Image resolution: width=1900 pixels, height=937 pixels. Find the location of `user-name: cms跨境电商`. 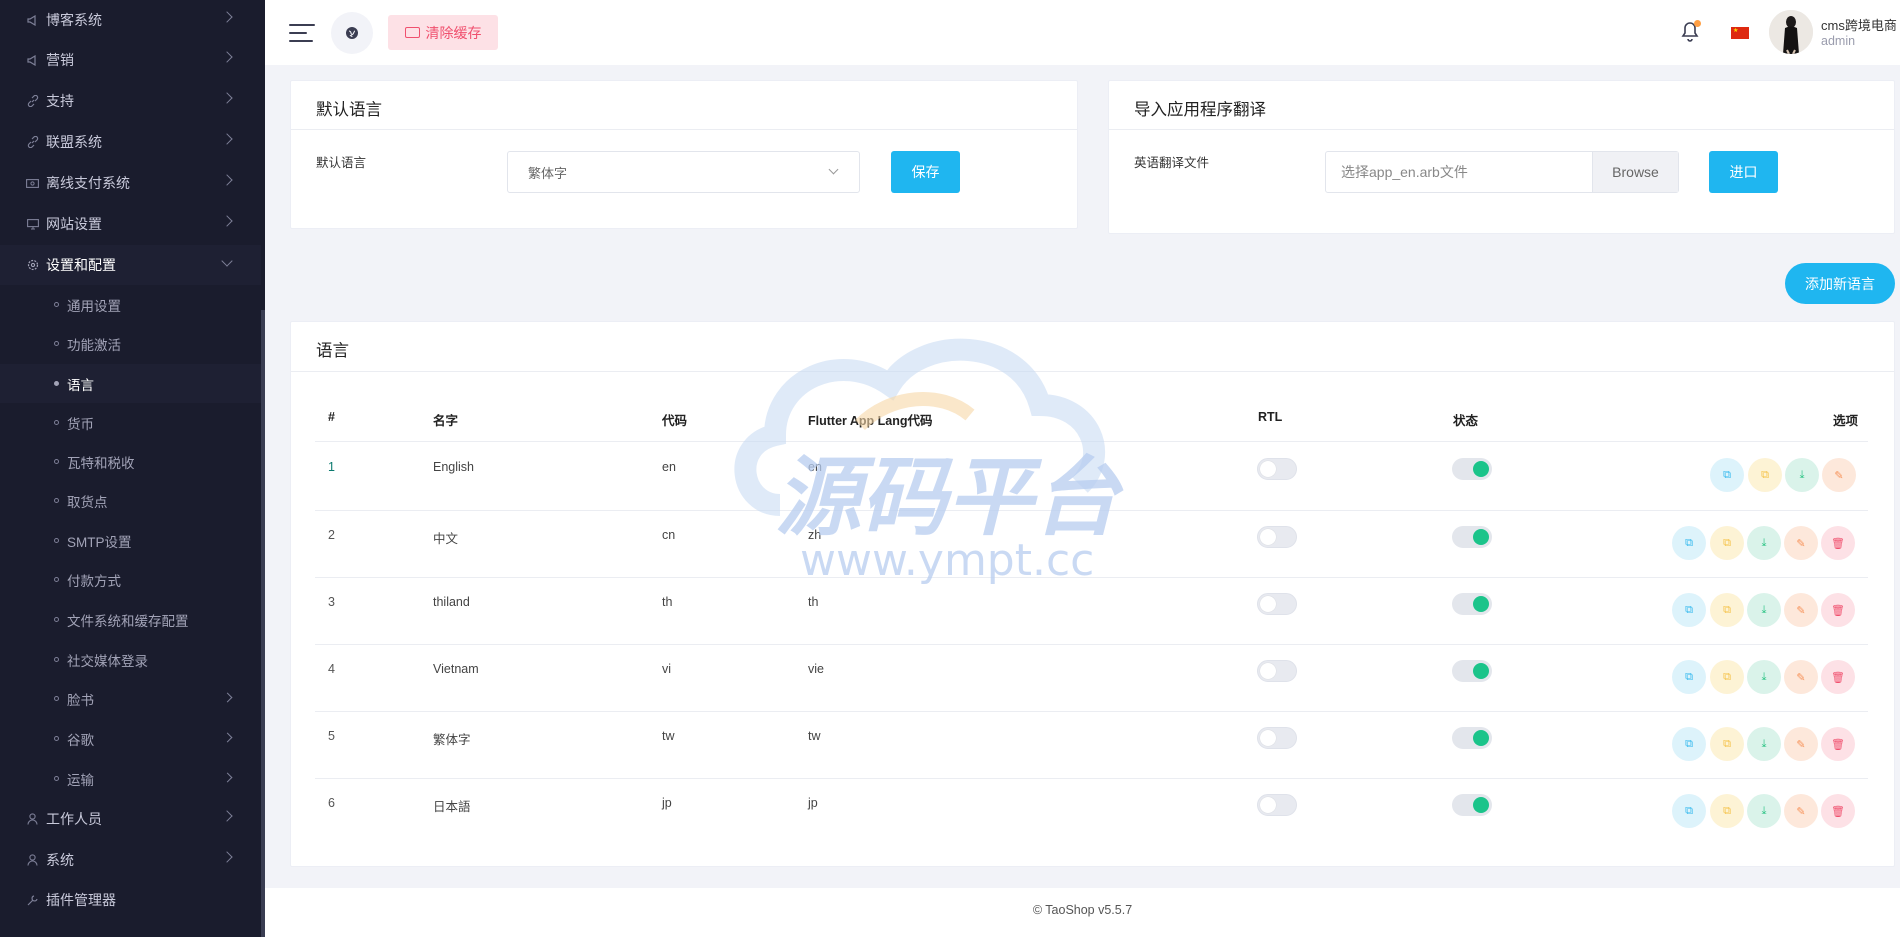

user-name: cms跨境电商 is located at coordinates (1859, 24).